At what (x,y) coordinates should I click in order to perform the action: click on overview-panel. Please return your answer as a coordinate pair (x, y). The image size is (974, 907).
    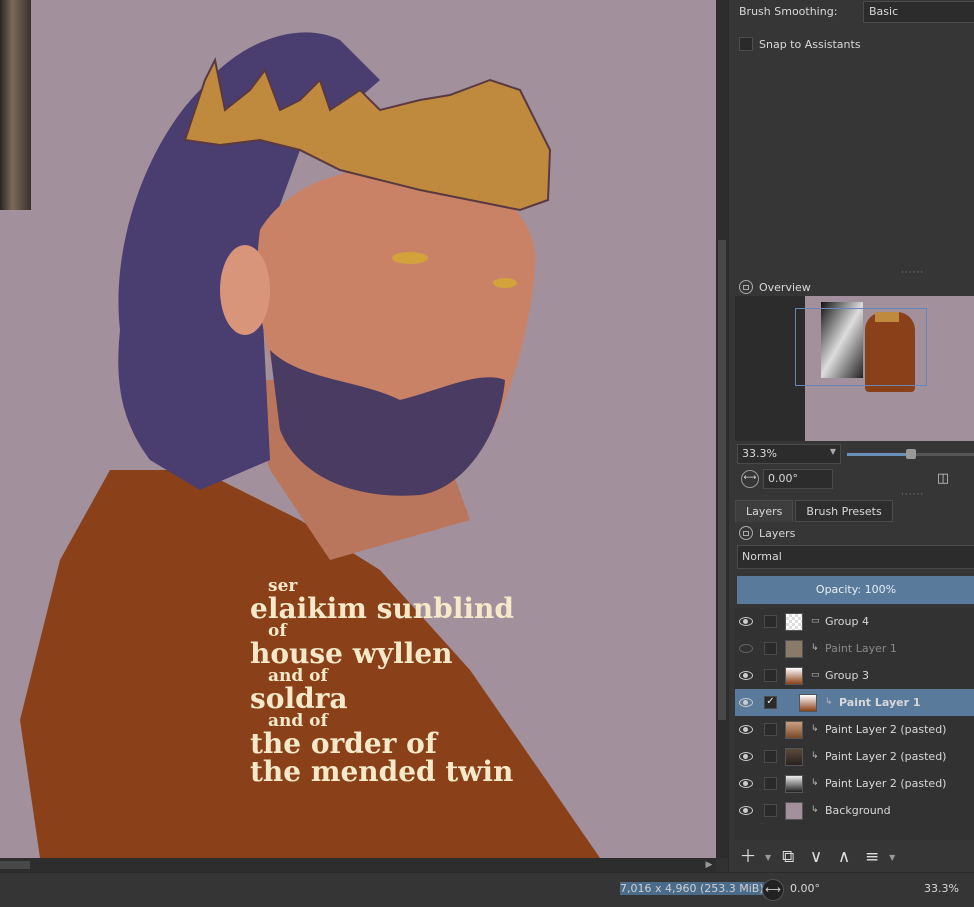
    Looking at the image, I should click on (854, 368).